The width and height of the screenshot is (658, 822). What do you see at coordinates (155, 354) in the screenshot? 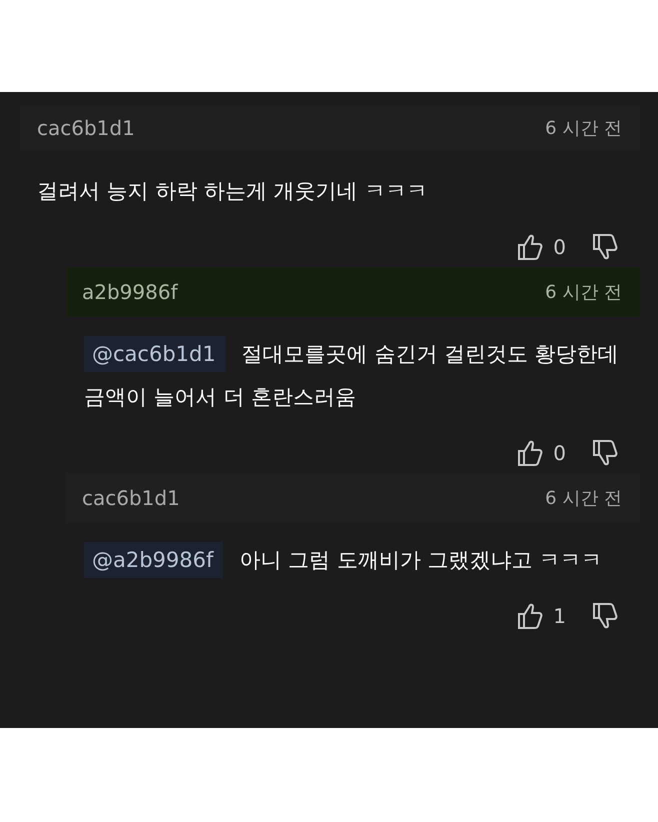
I see `mention-link: @cac6b1d1` at bounding box center [155, 354].